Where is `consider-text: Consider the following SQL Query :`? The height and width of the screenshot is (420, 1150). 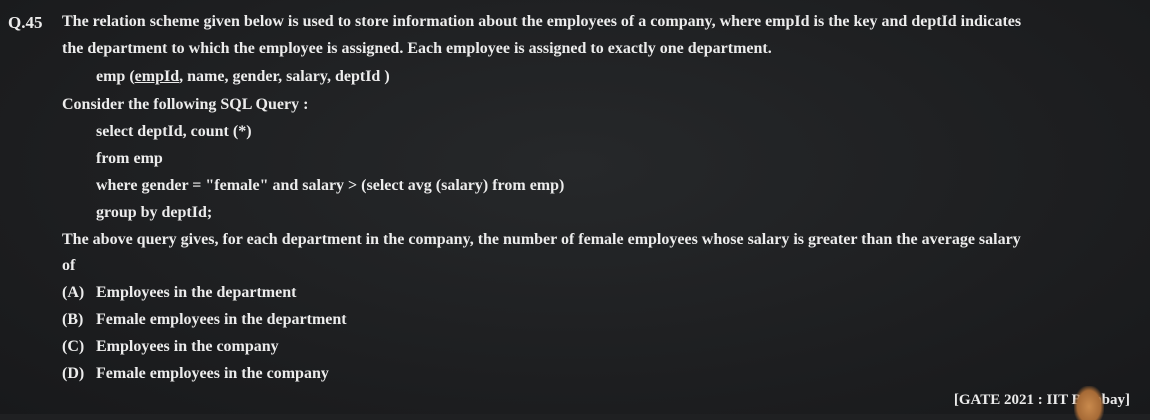 consider-text: Consider the following SQL Query : is located at coordinates (185, 104).